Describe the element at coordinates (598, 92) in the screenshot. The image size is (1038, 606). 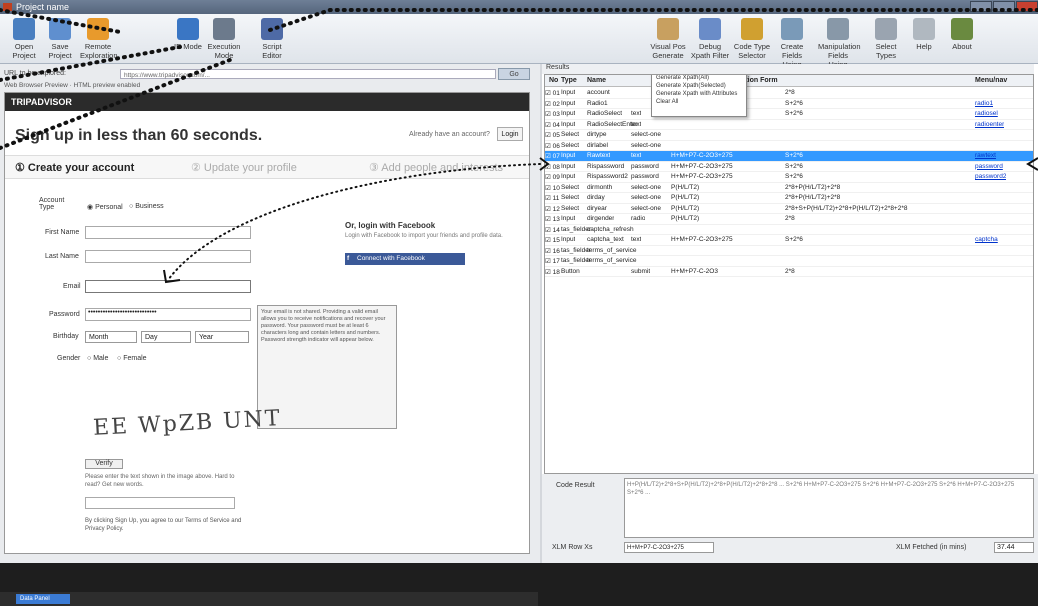
I see `table-cell: account` at that location.